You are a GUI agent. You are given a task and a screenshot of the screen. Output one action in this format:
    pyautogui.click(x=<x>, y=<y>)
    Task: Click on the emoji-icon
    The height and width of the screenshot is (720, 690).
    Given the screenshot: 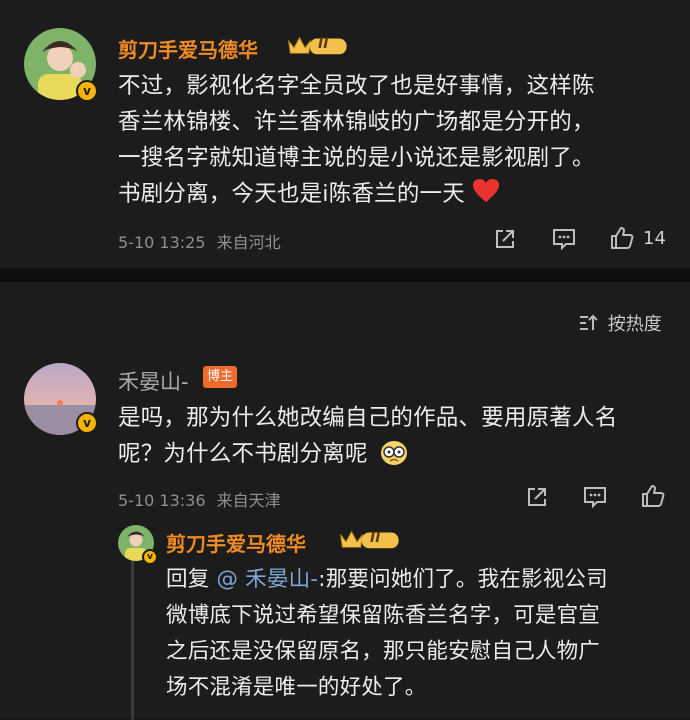 What is the action you would take?
    pyautogui.click(x=394, y=453)
    